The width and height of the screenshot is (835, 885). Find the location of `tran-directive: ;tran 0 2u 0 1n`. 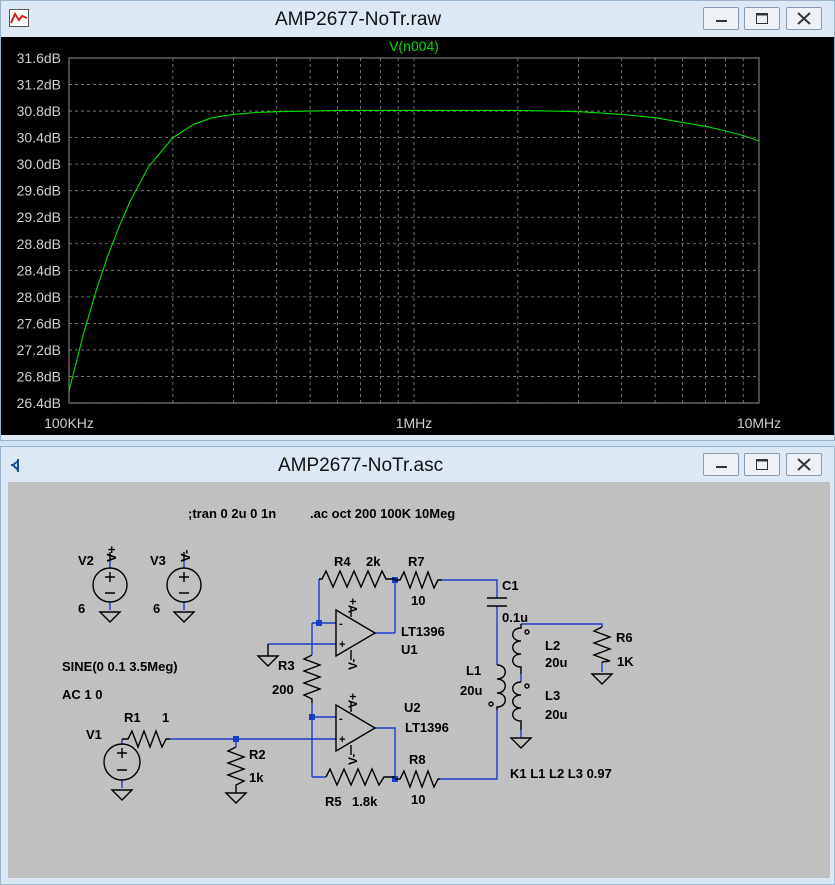

tran-directive: ;tran 0 2u 0 1n is located at coordinates (232, 513).